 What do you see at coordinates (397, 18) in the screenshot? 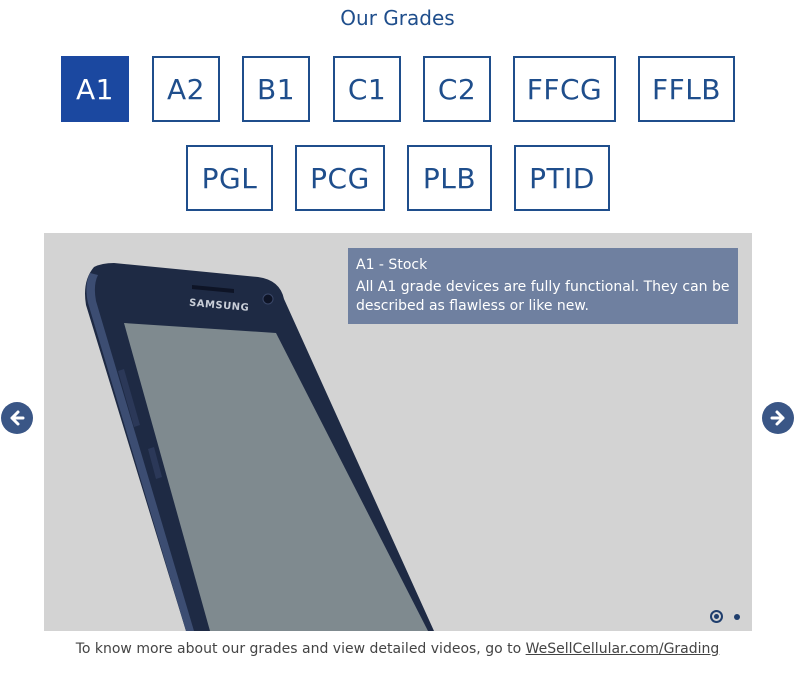
I see `page-title: Our Grades` at bounding box center [397, 18].